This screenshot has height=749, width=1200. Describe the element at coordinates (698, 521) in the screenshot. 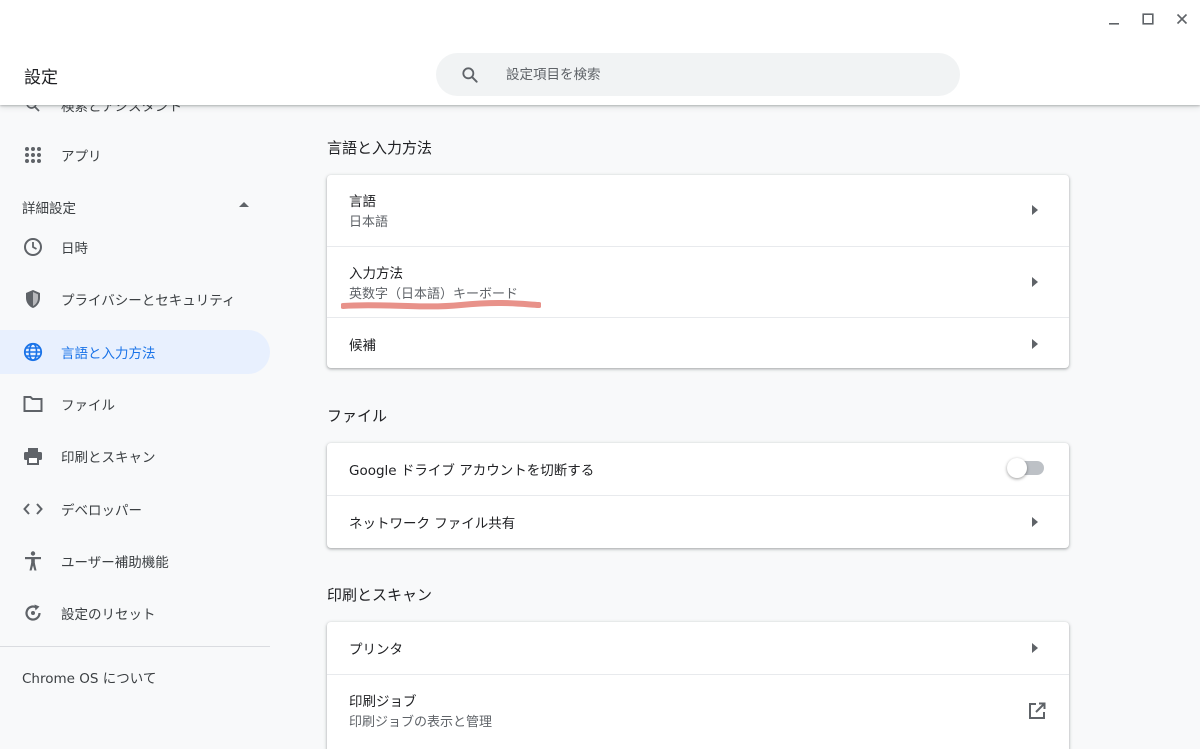

I see `network-file-shares-row: ネットワーク ファイル共有` at that location.